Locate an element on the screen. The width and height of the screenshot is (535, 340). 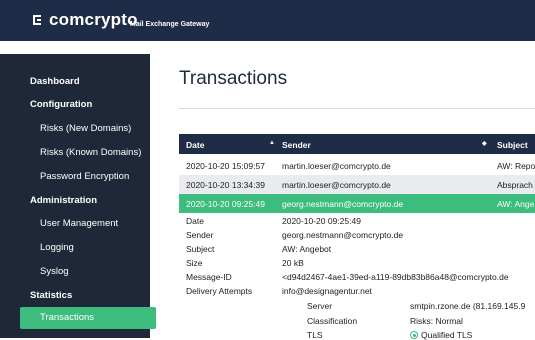
sidebar-item-risks-new-domains: Risks (New Domains) is located at coordinates (85, 128).